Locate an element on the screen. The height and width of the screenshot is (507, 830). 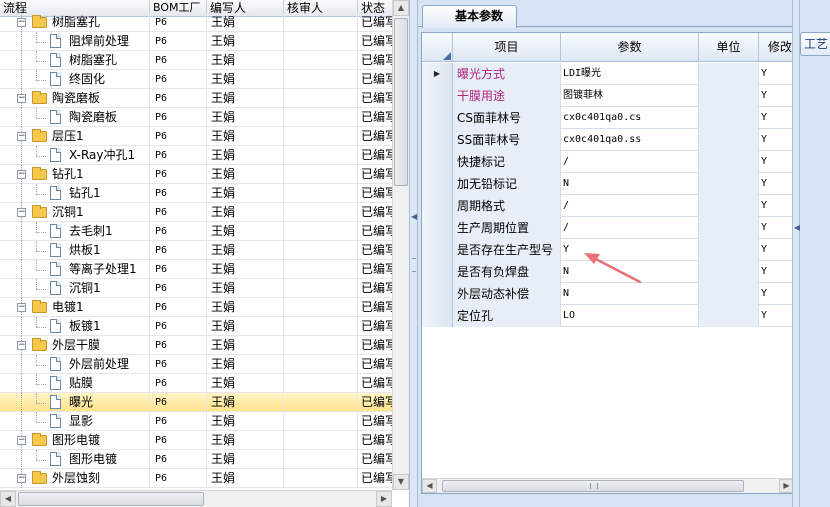
tree-step-row: 陶瓷磨板 P6 王娟 已编写 is located at coordinates (196, 117).